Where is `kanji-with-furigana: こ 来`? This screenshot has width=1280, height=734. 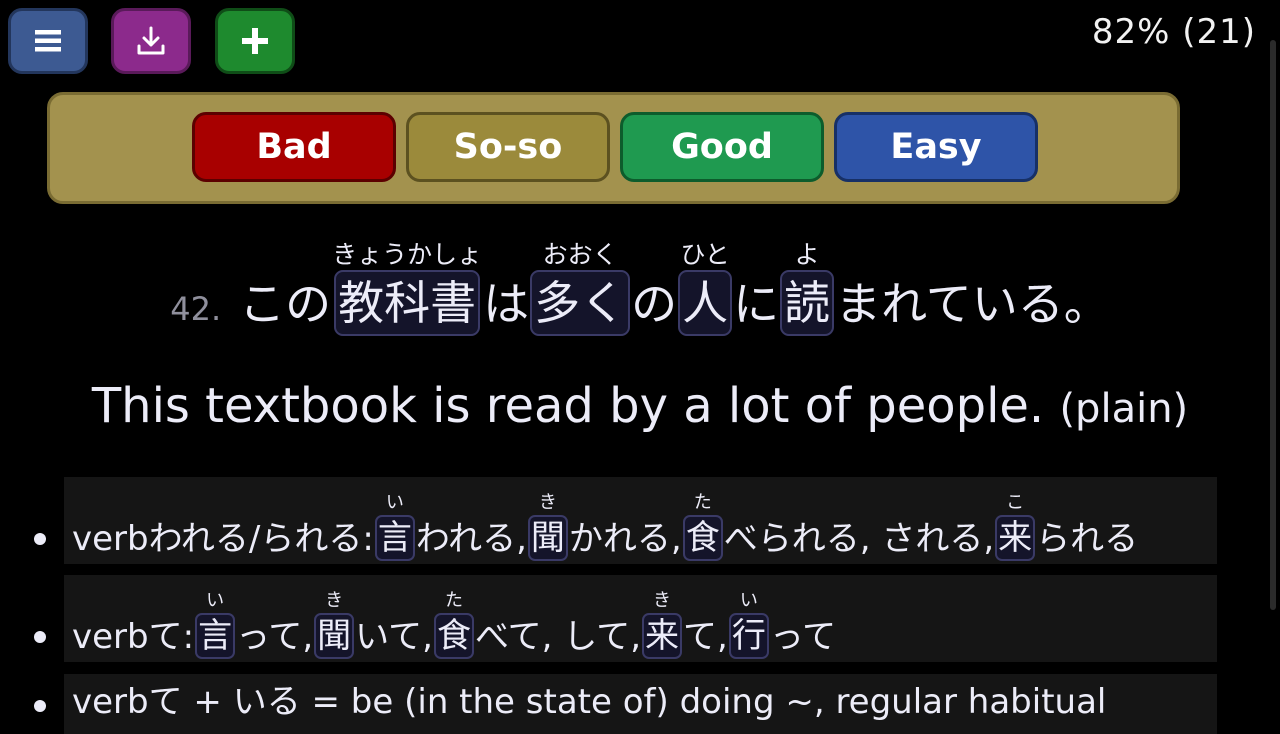
kanji-with-furigana: こ 来 is located at coordinates (1015, 526).